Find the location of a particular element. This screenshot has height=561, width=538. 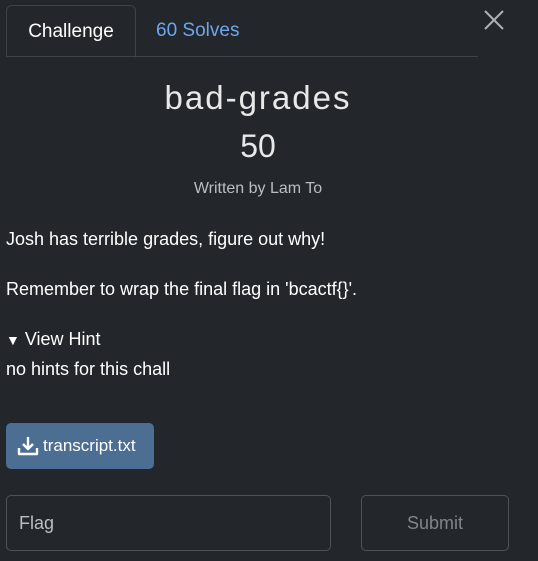

challenge-points: 50 is located at coordinates (258, 146).